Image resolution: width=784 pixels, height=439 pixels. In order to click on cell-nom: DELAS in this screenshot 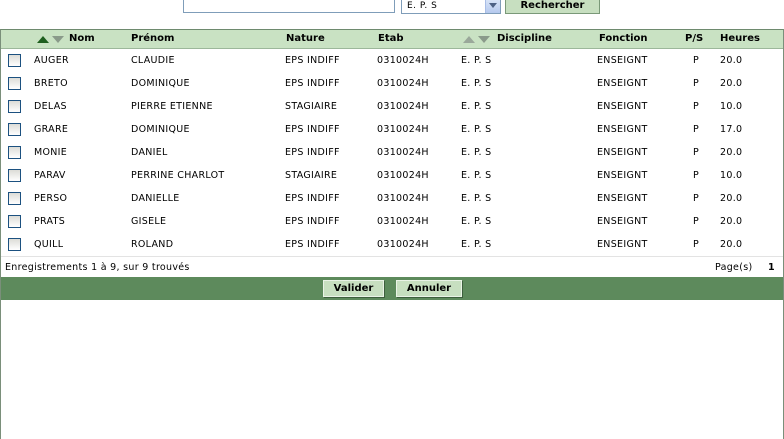, I will do `click(50, 106)`.